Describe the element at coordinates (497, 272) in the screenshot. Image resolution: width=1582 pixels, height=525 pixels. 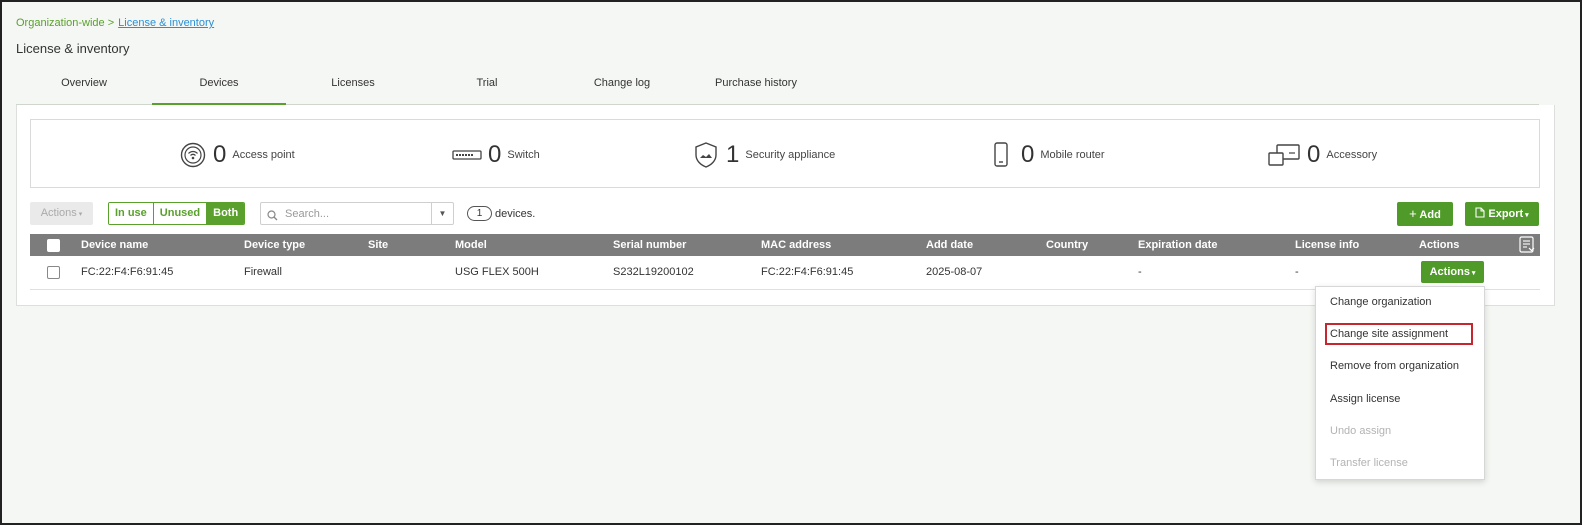
I see `cell-model: USG FLEX 500H` at that location.